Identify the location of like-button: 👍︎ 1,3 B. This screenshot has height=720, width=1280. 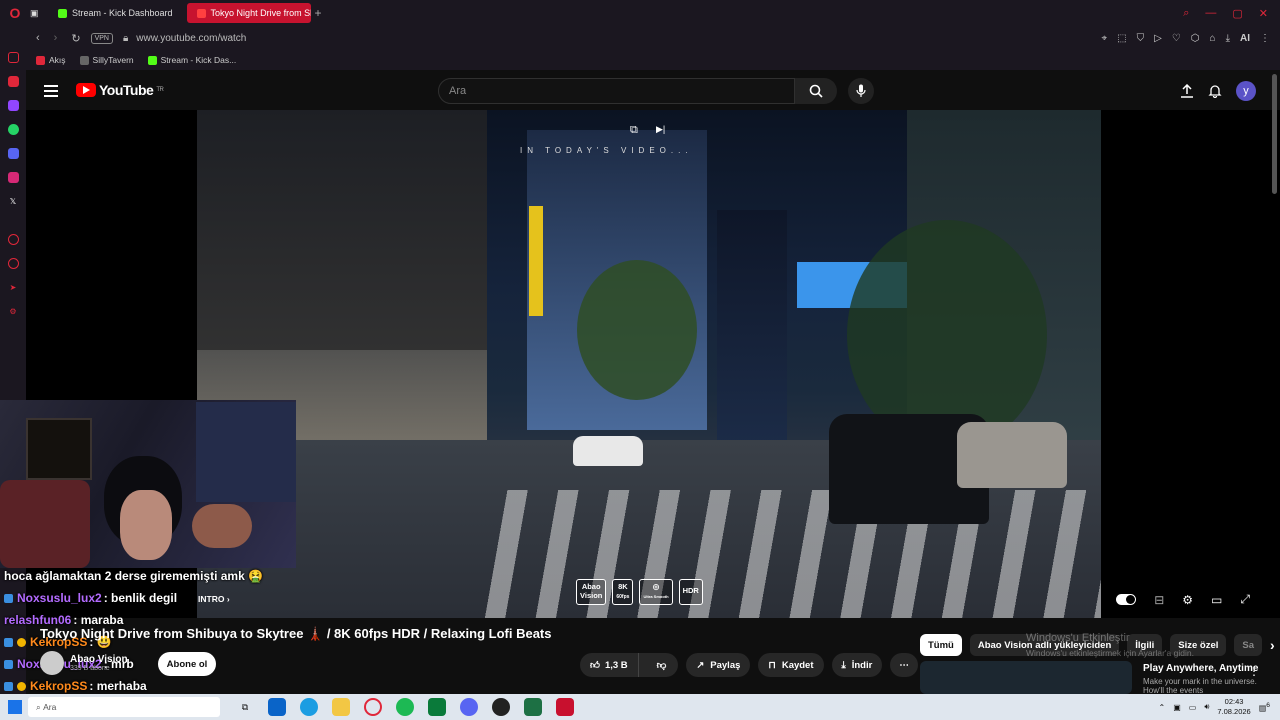
(609, 665).